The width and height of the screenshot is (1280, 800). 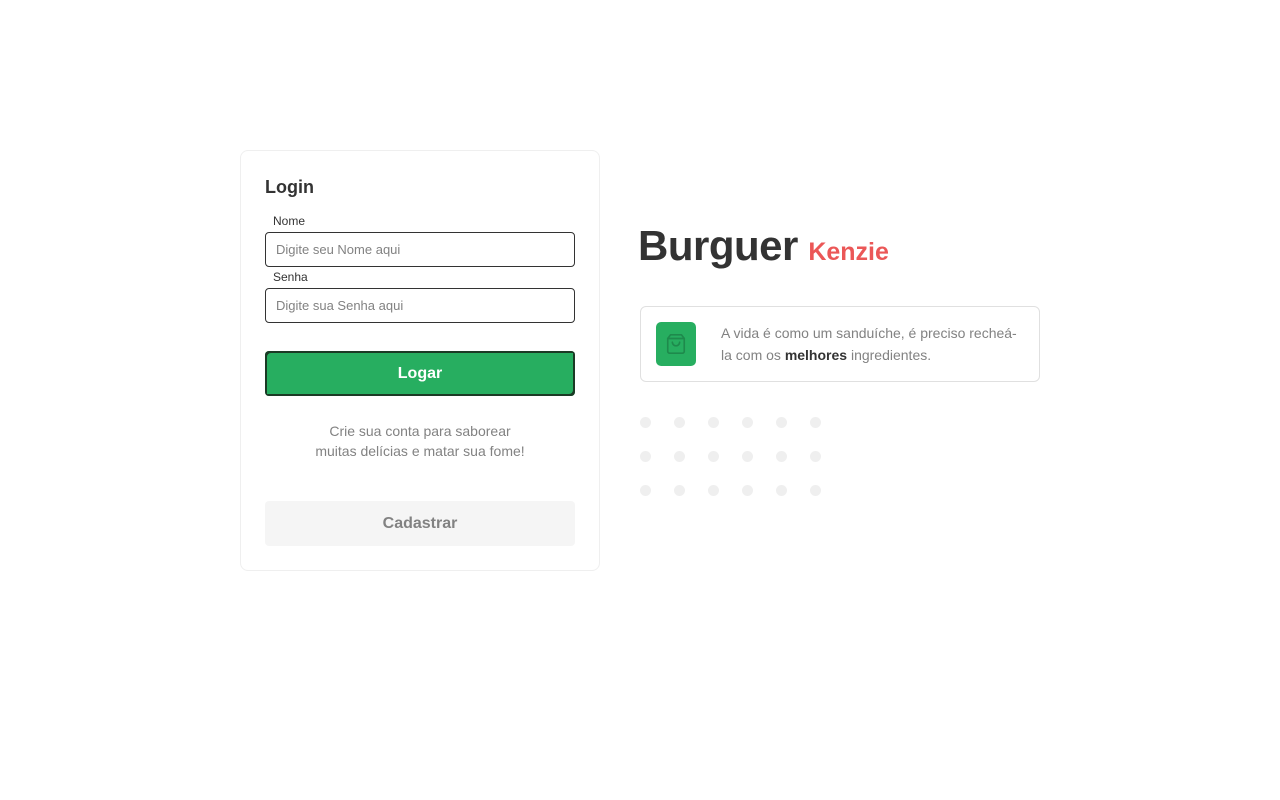 I want to click on login-title: Login, so click(x=289, y=187).